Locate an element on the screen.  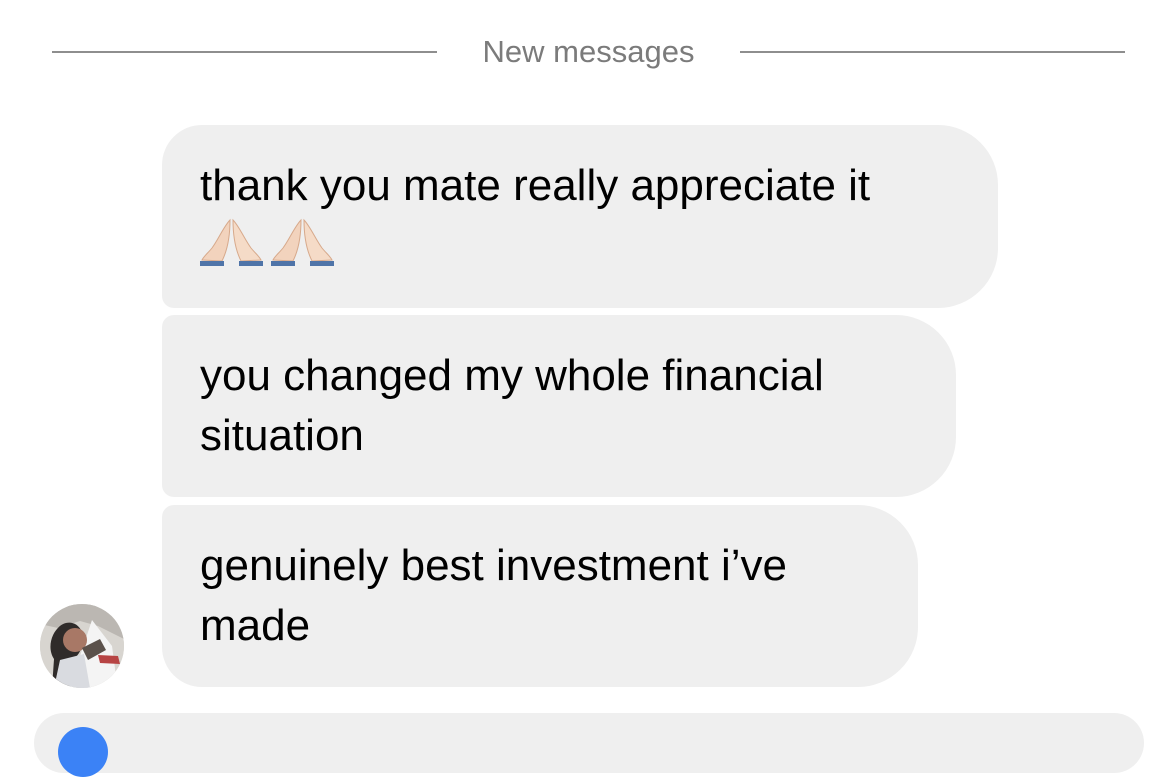
message-text: genuinely best investment i’ve made is located at coordinates (493, 595).